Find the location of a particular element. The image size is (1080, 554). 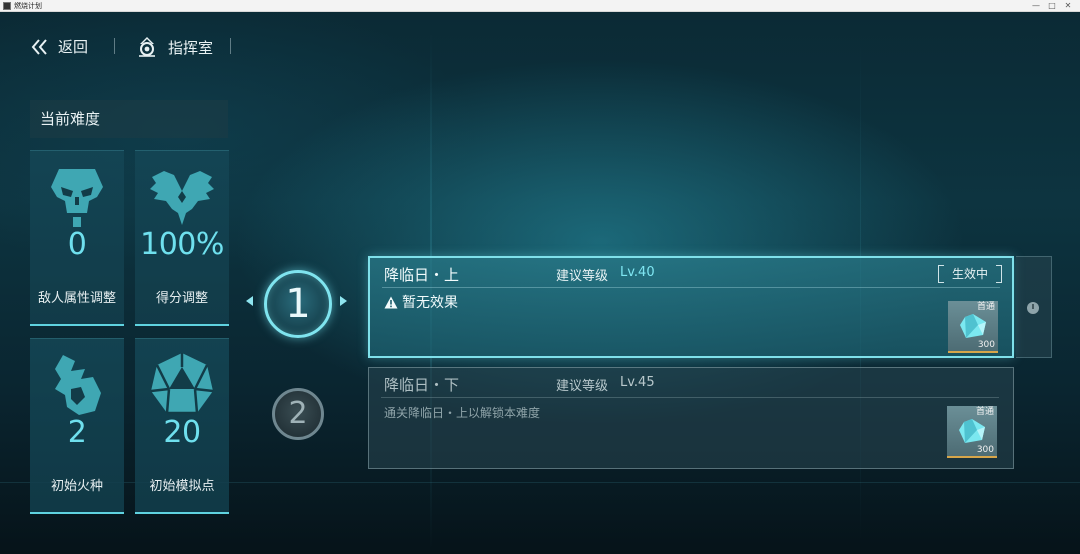

stage-1-divider is located at coordinates (691, 287).